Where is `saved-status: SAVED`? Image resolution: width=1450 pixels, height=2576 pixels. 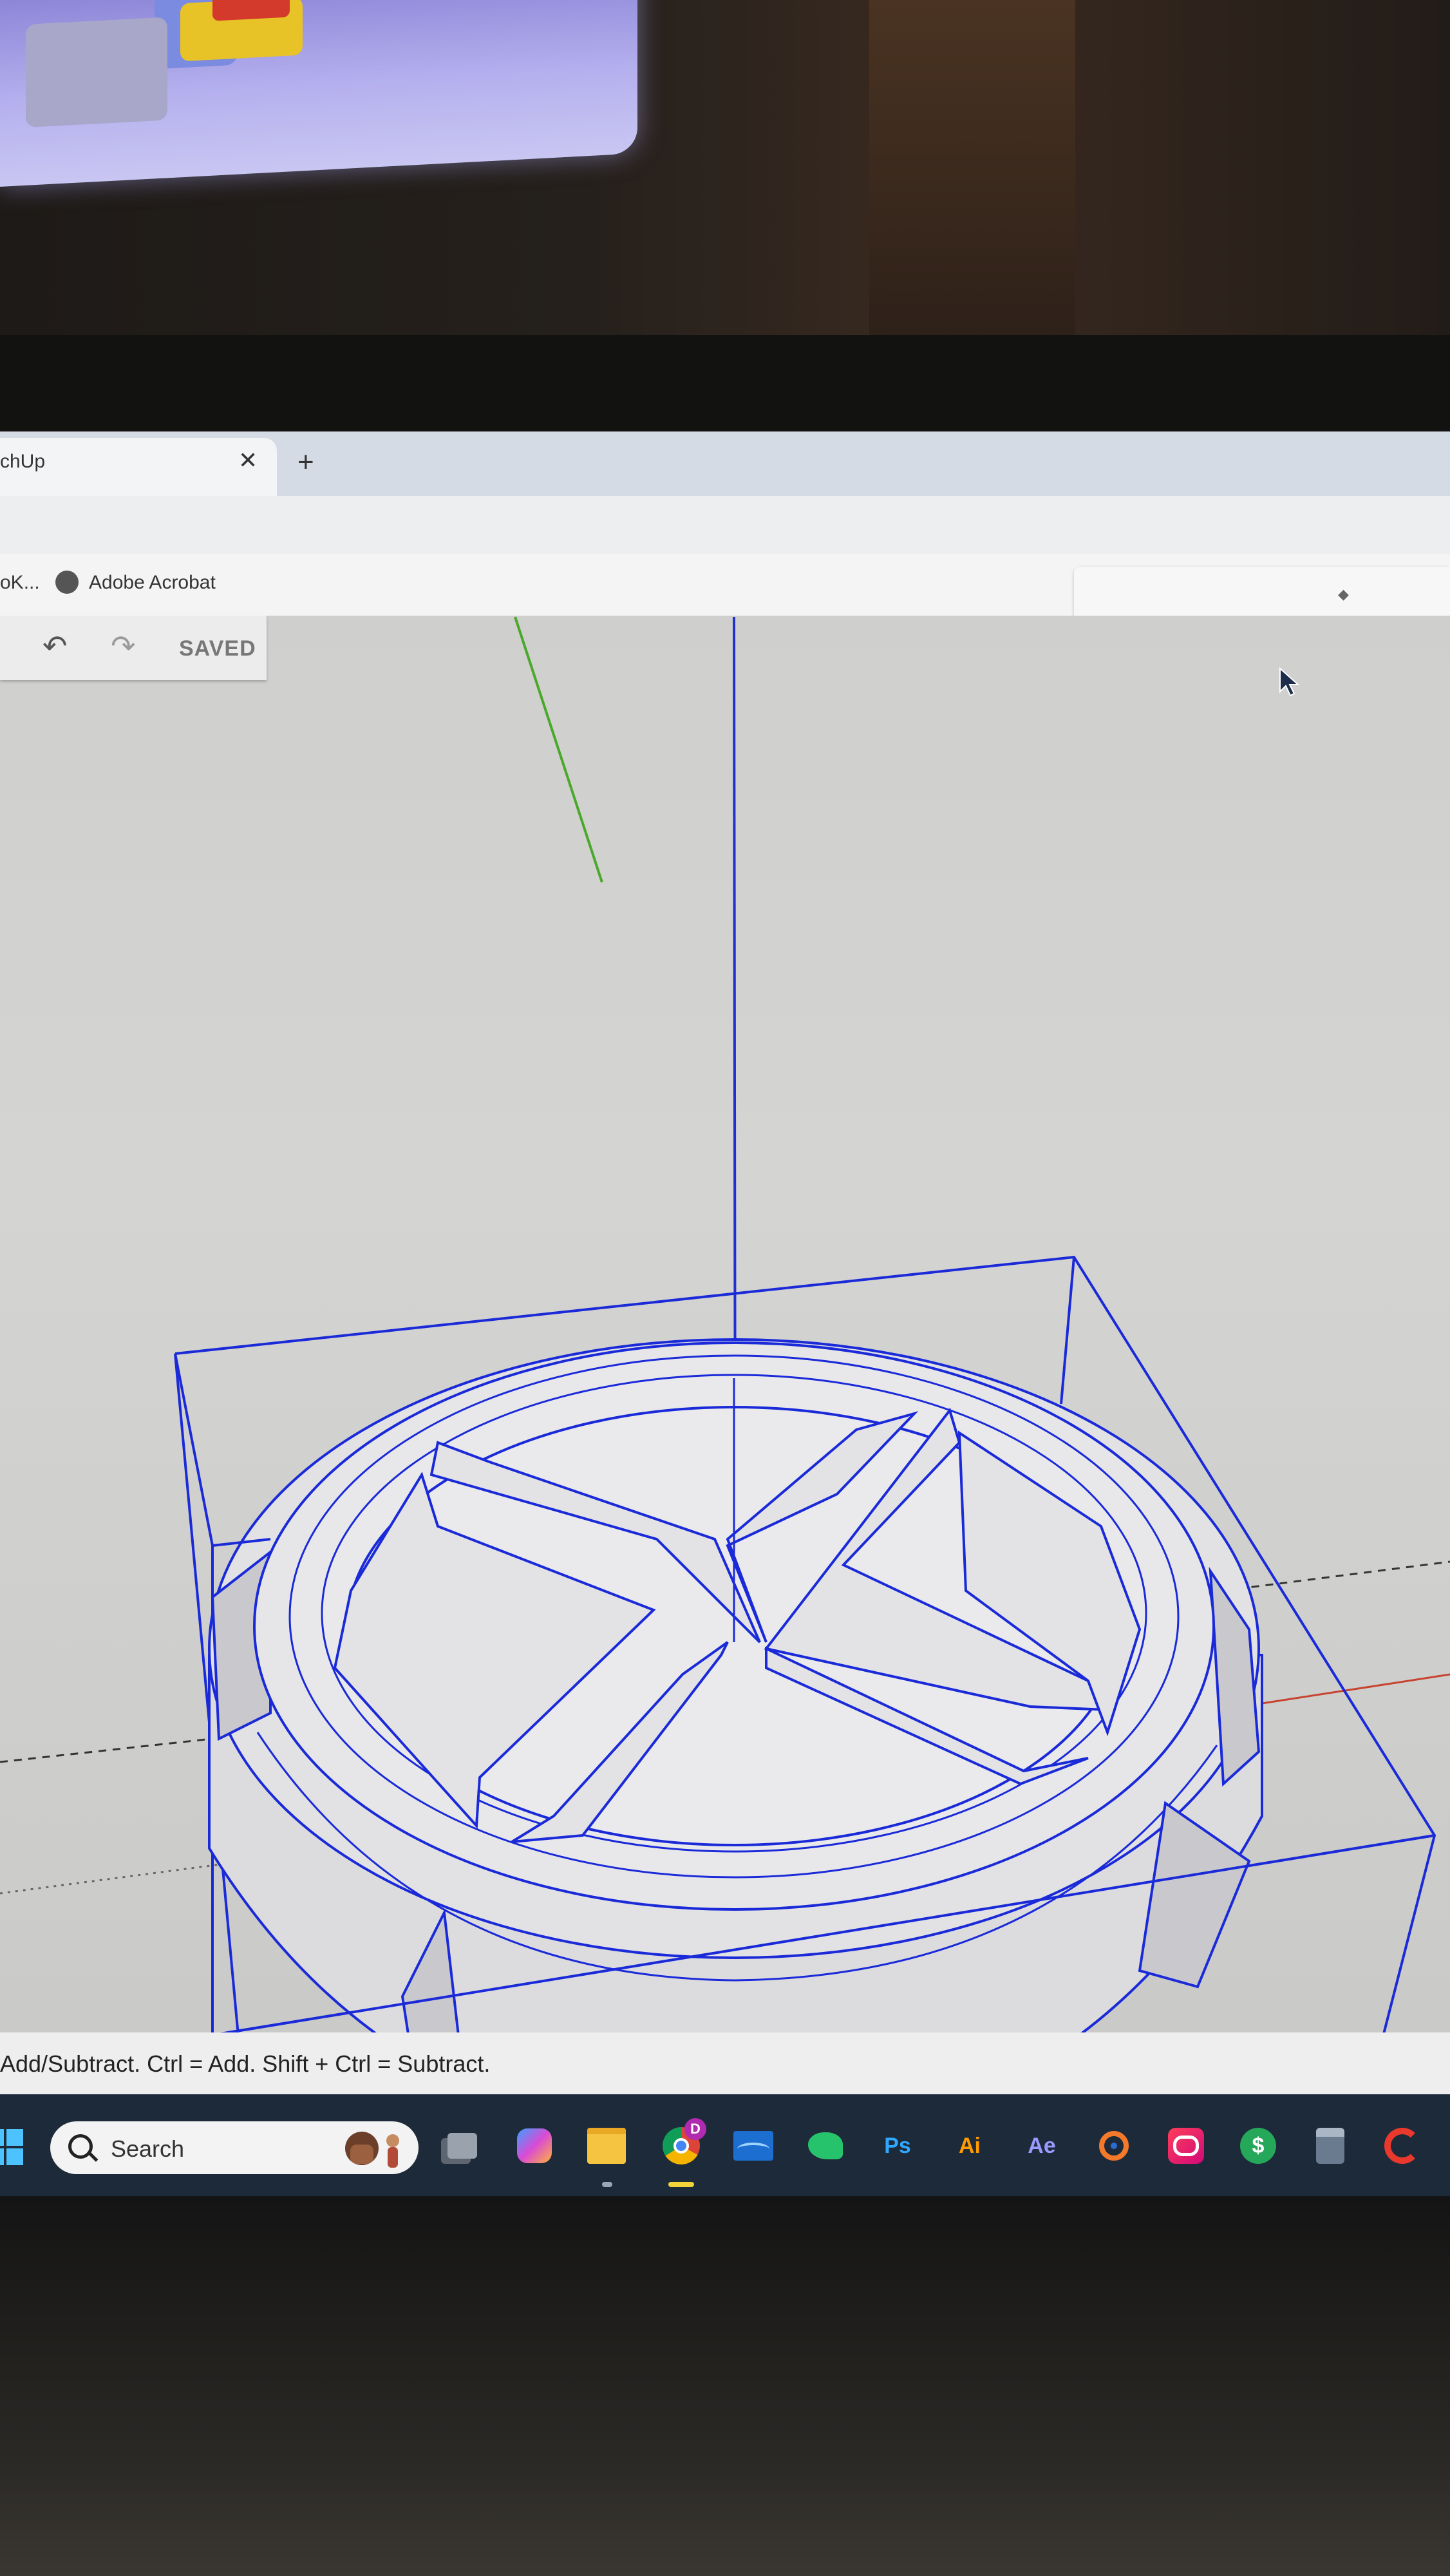
saved-status: SAVED is located at coordinates (217, 649).